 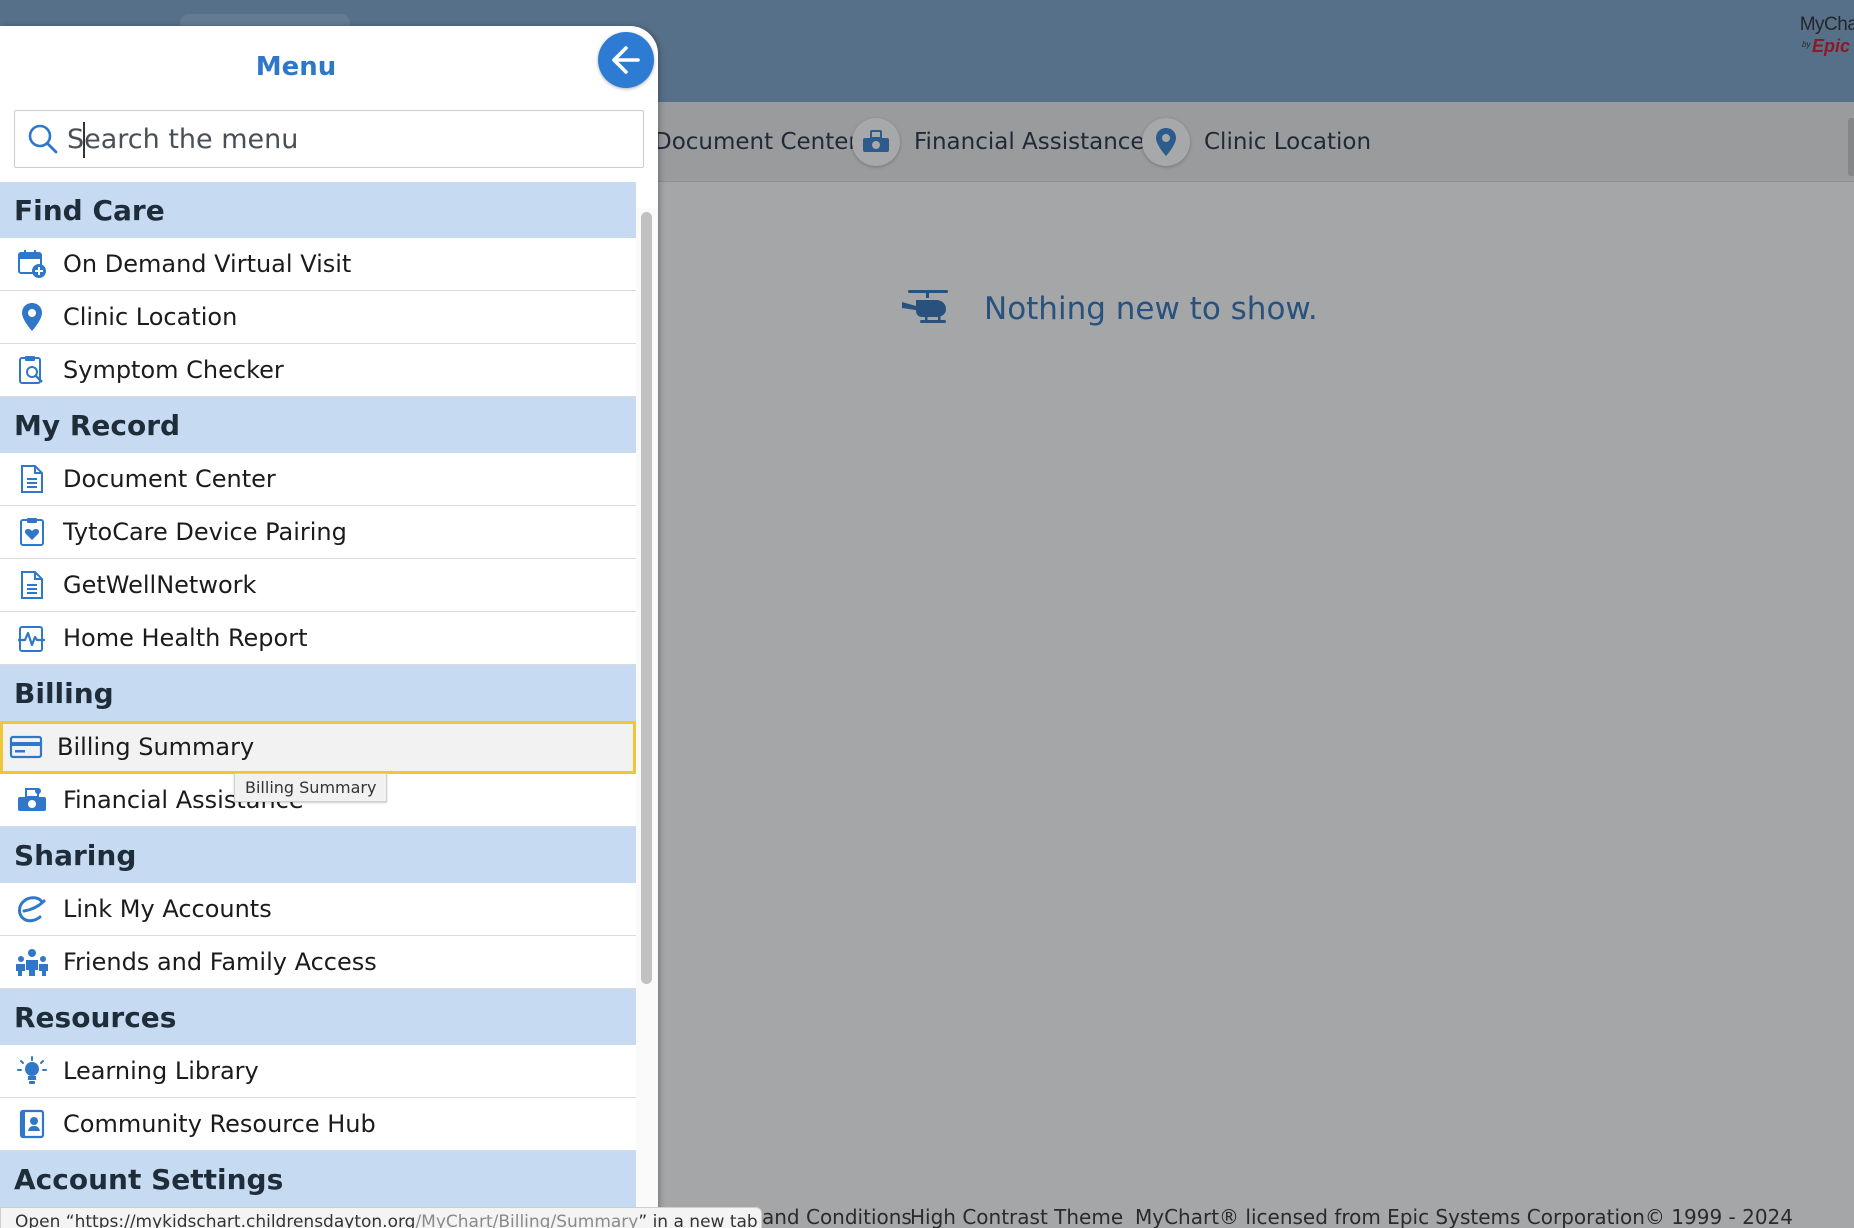 I want to click on clipboard-search-icon, so click(x=31, y=370).